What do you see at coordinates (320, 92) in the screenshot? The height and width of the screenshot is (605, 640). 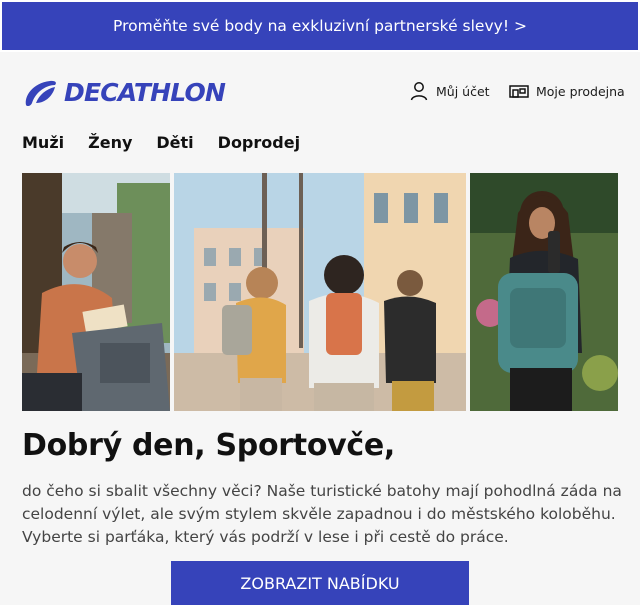 I see `header: DECATHLON Můj účet Moje prodejna` at bounding box center [320, 92].